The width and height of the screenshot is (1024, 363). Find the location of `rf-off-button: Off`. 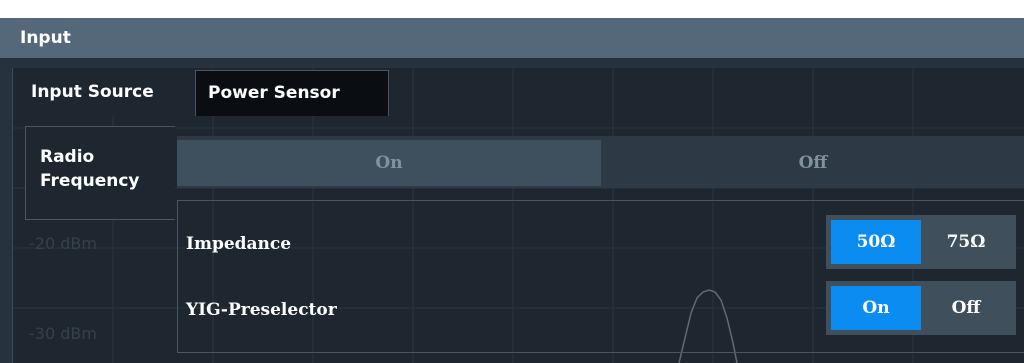

rf-off-button: Off is located at coordinates (812, 163).